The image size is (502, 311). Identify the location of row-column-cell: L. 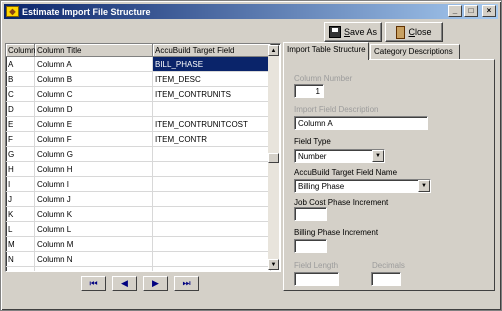
(20, 229).